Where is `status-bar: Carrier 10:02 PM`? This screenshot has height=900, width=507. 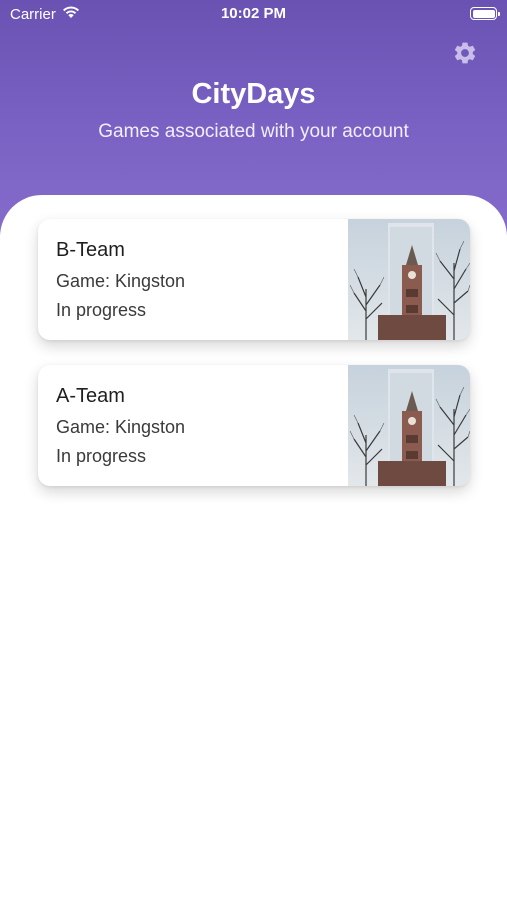 status-bar: Carrier 10:02 PM is located at coordinates (253, 14).